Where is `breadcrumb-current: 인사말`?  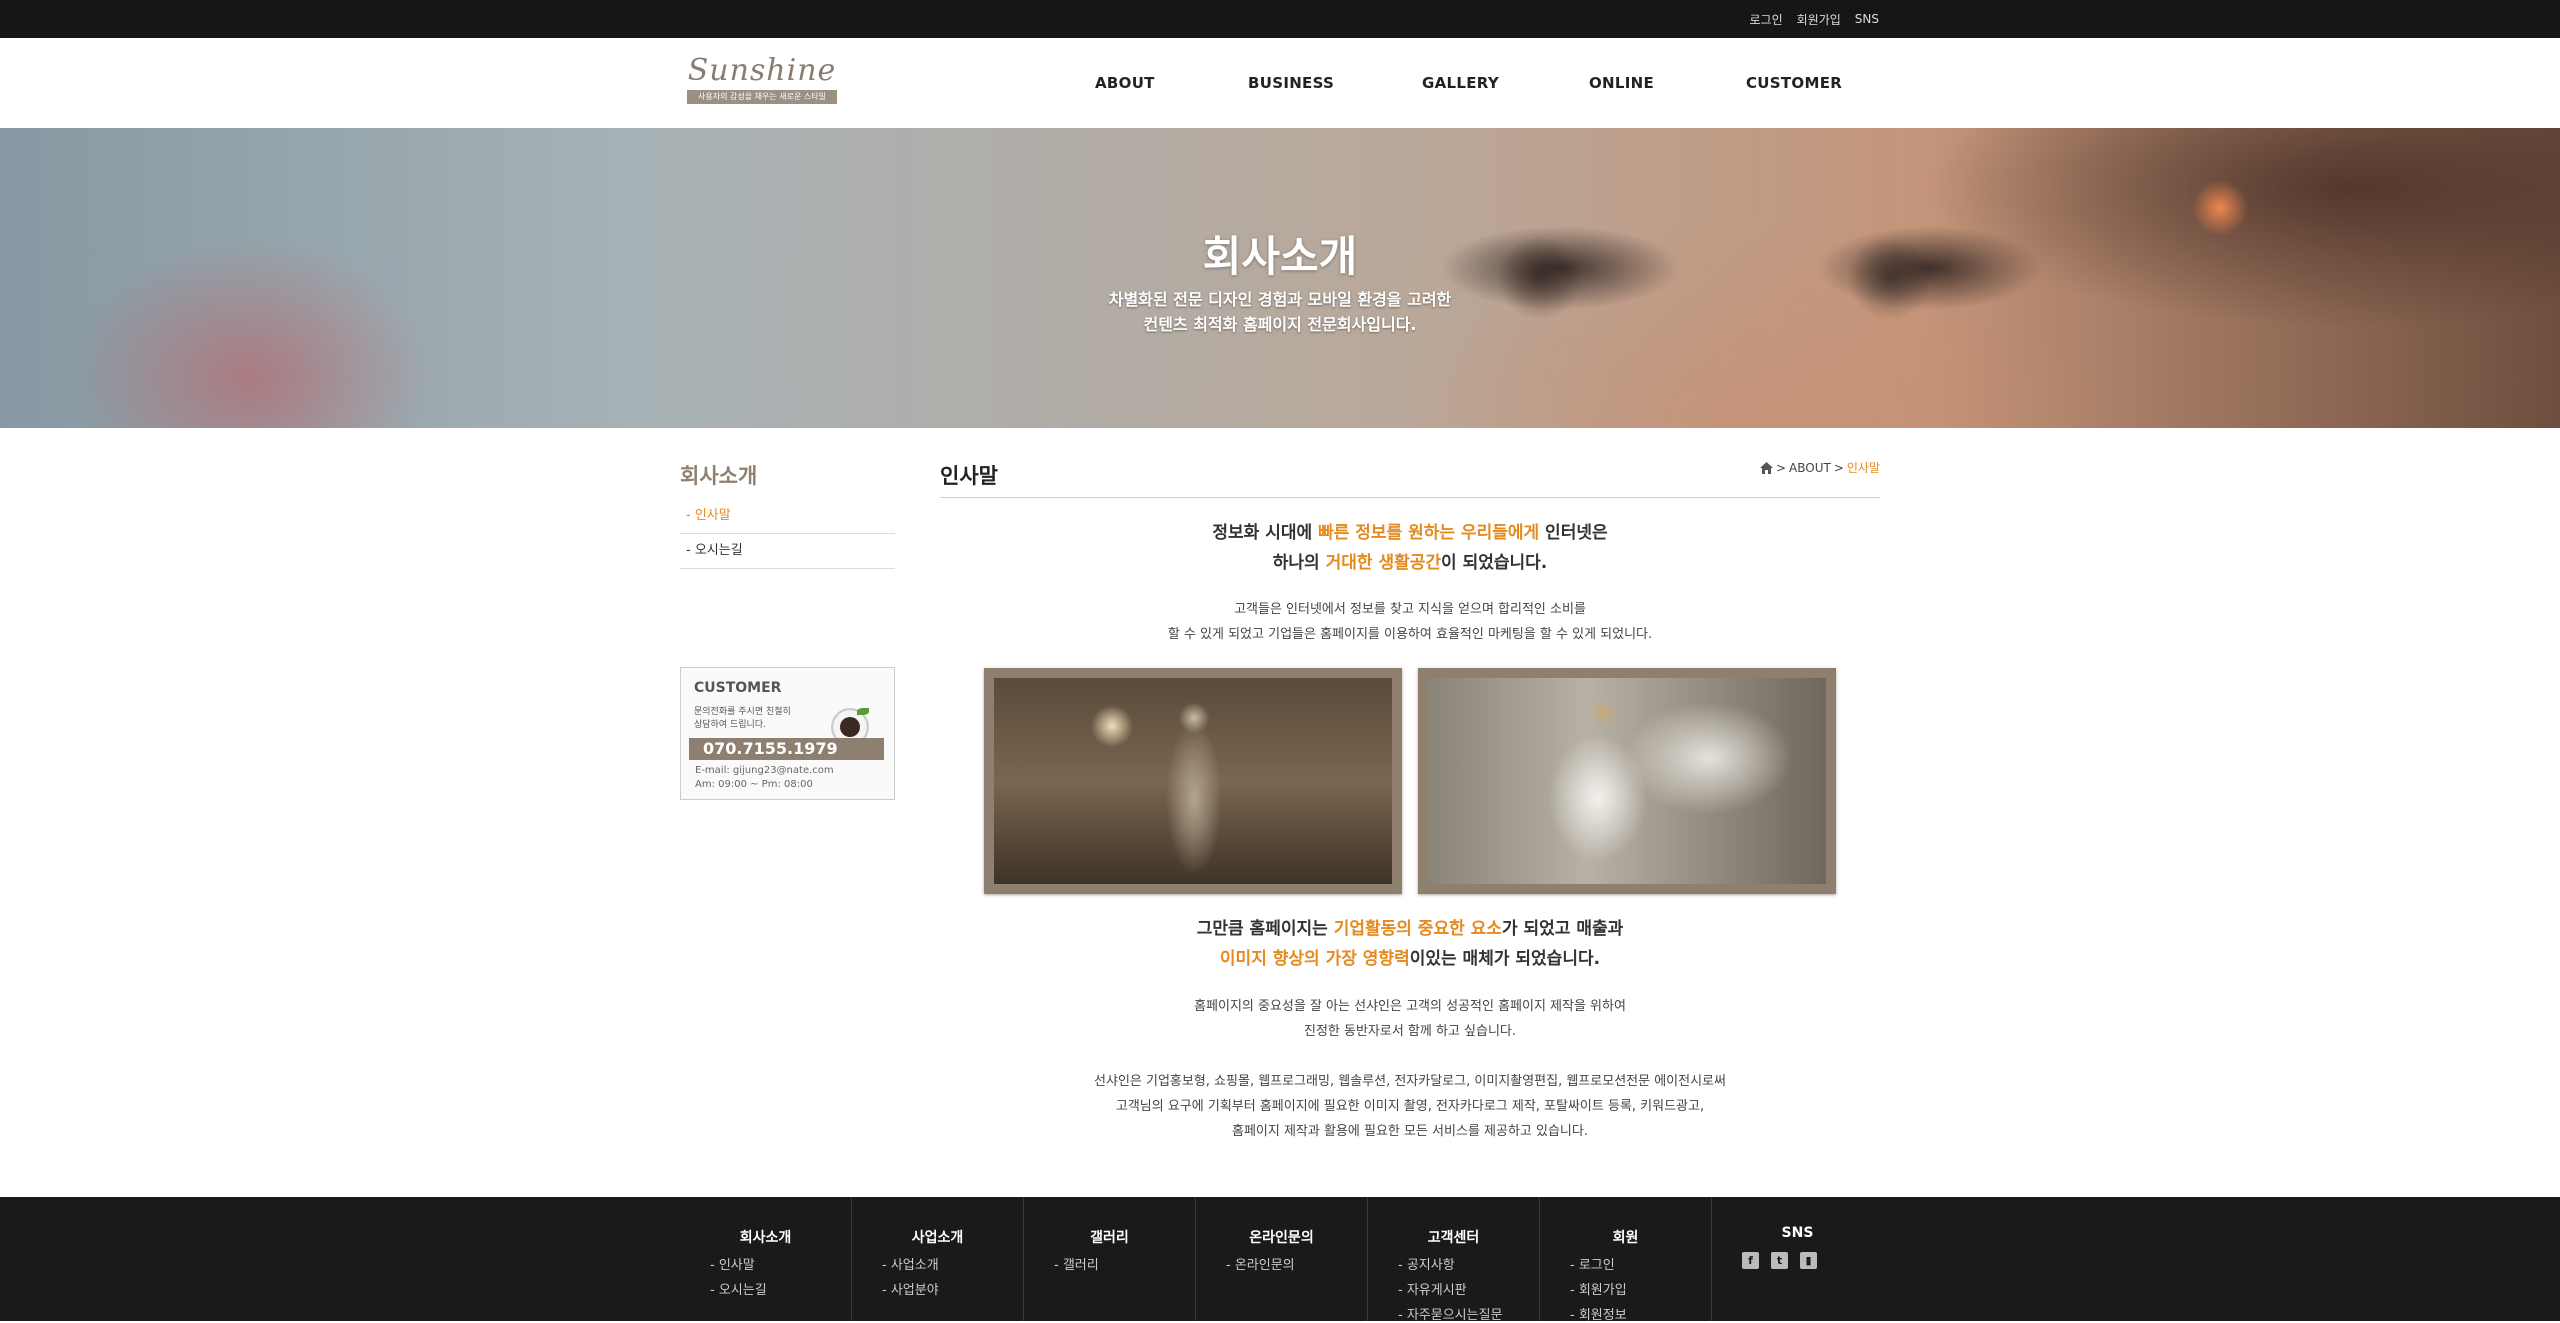
breadcrumb-current: 인사말 is located at coordinates (1863, 468).